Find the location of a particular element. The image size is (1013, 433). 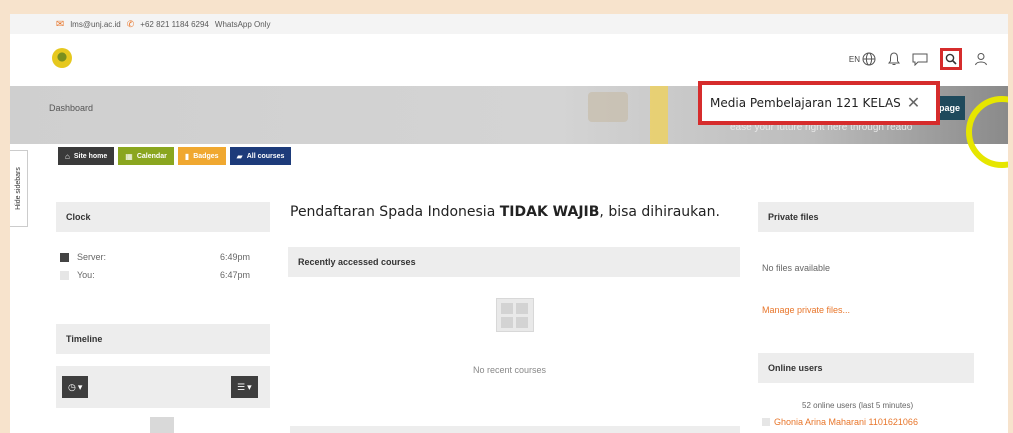

private-files-title: Private files is located at coordinates (793, 217).